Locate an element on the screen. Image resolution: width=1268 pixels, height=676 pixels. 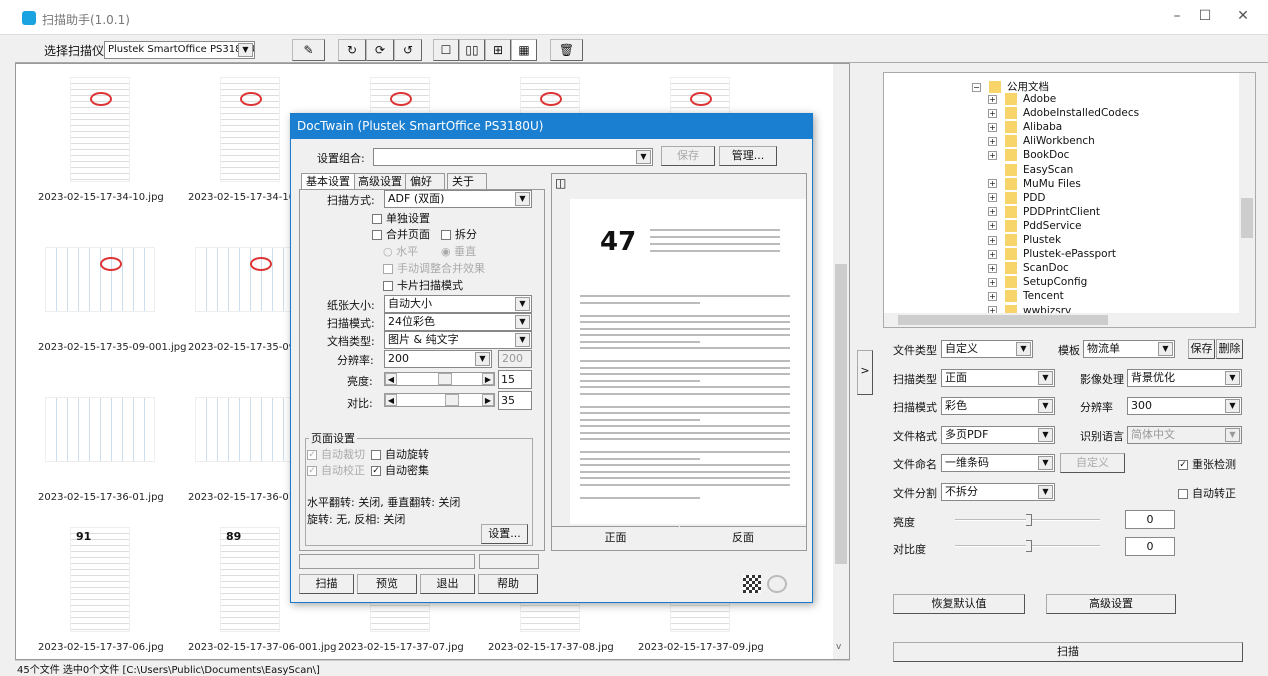
delete-template-button: 删除 is located at coordinates (1229, 349).